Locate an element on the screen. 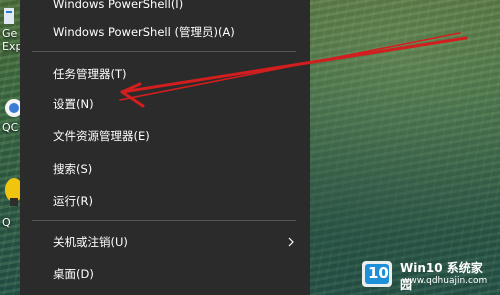 The height and width of the screenshot is (295, 500). site-watermark: 10 Win10 系统家园 www.qdhuajin.com is located at coordinates (428, 274).